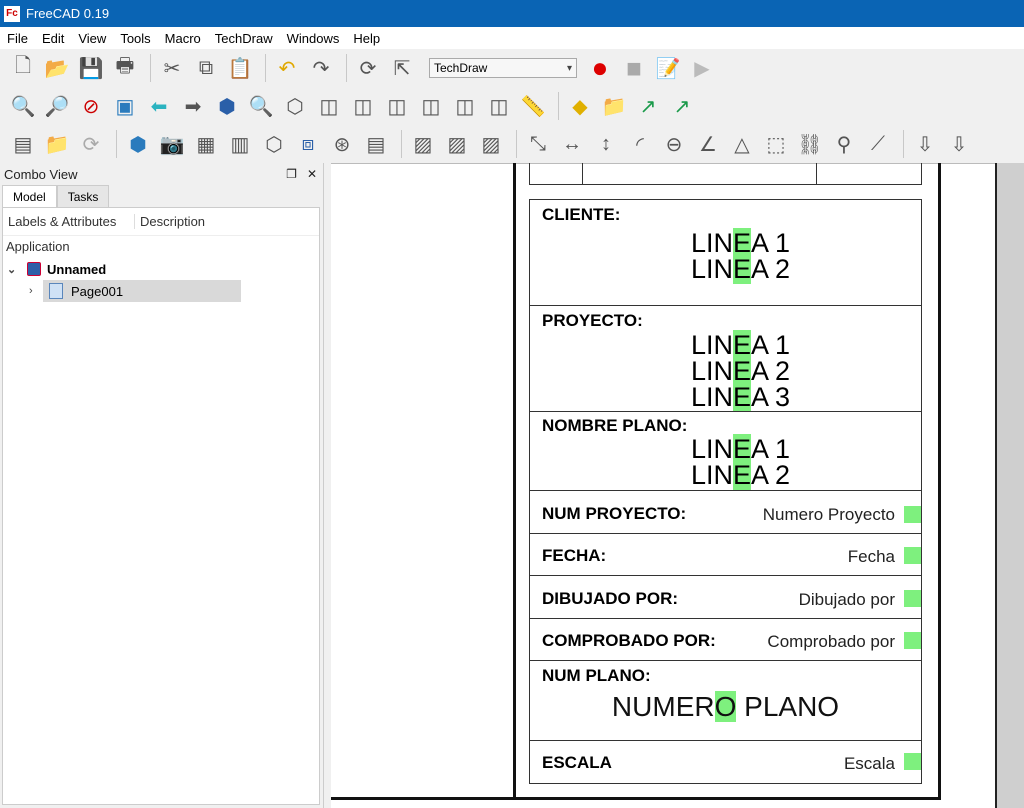 The height and width of the screenshot is (808, 1024). I want to click on tree-item-page: › Page001, so click(161, 291).